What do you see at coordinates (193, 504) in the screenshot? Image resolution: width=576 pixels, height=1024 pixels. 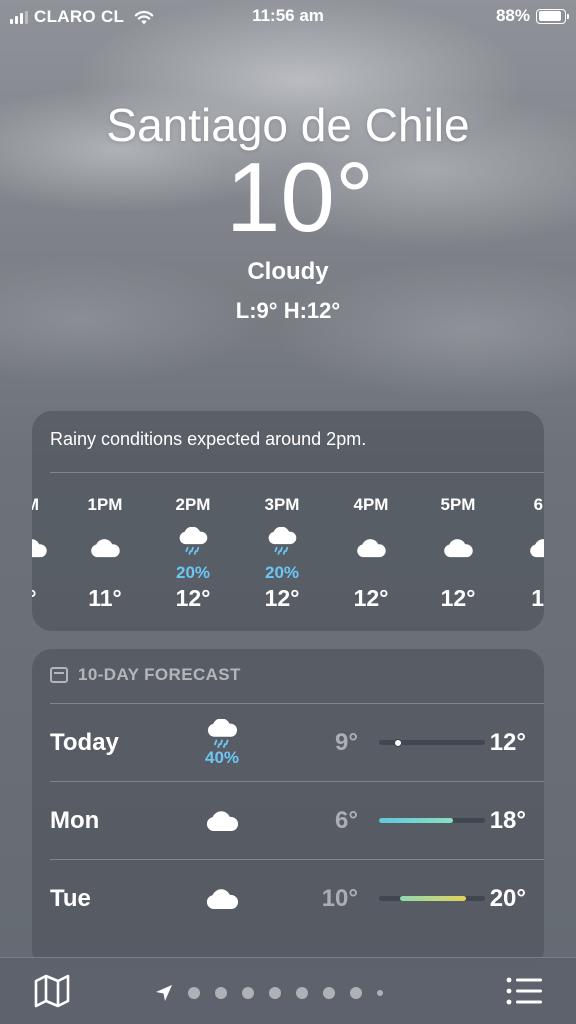 I see `hour-label: 2PM` at bounding box center [193, 504].